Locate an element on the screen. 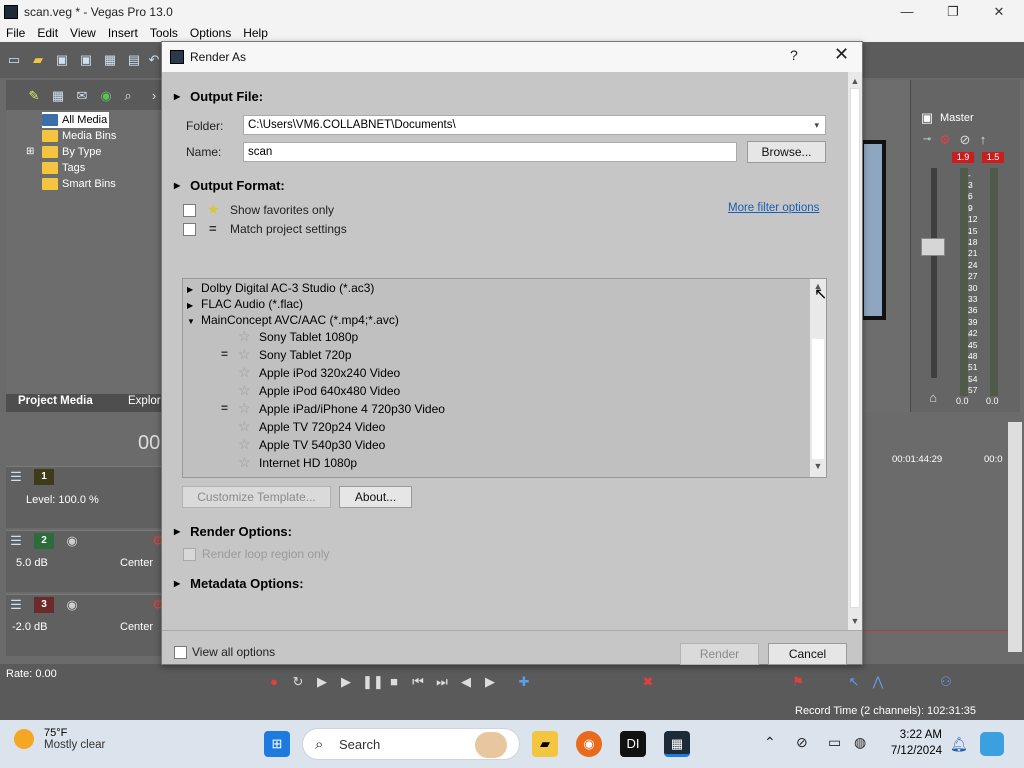  template-item: Apple iPad/iPhone 4 720p30 Video is located at coordinates (352, 409).